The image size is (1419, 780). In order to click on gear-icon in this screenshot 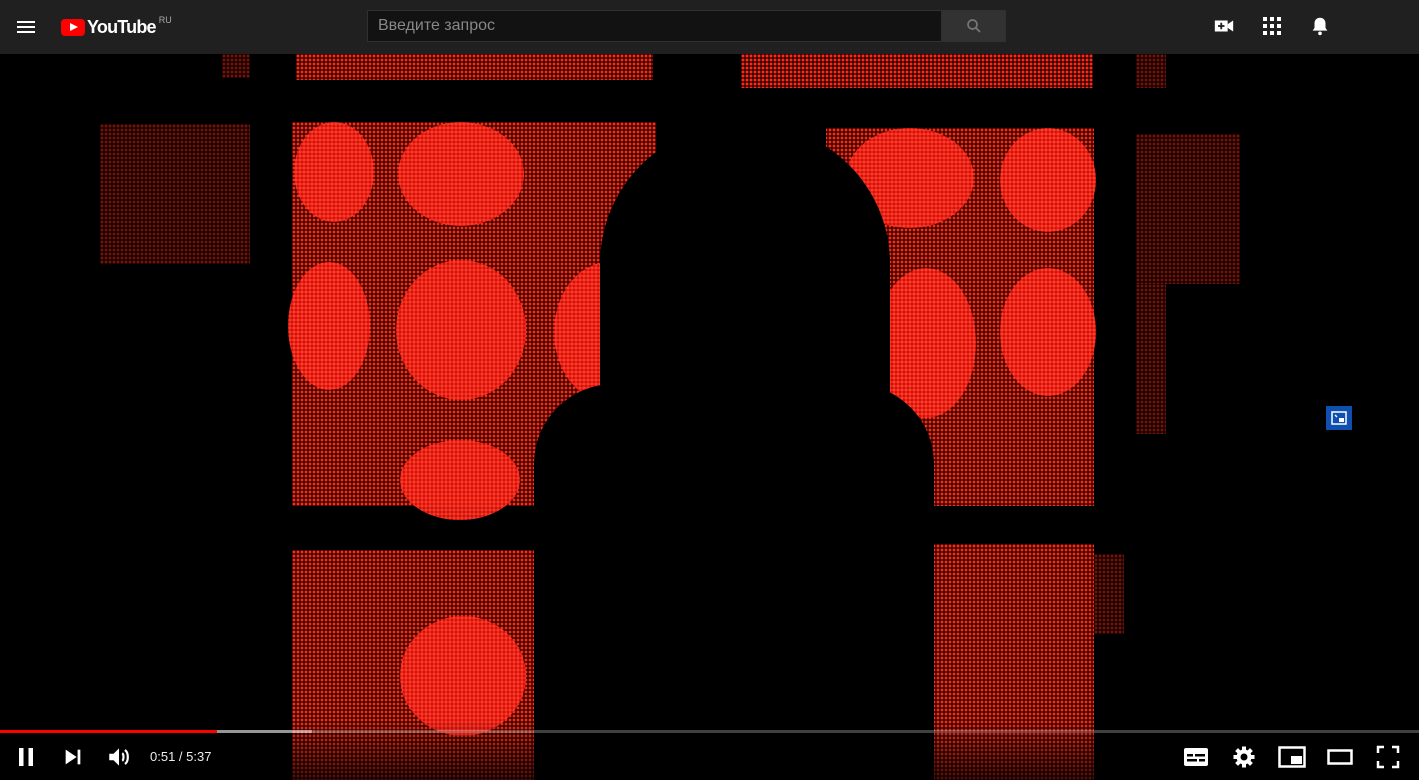, I will do `click(1244, 757)`.